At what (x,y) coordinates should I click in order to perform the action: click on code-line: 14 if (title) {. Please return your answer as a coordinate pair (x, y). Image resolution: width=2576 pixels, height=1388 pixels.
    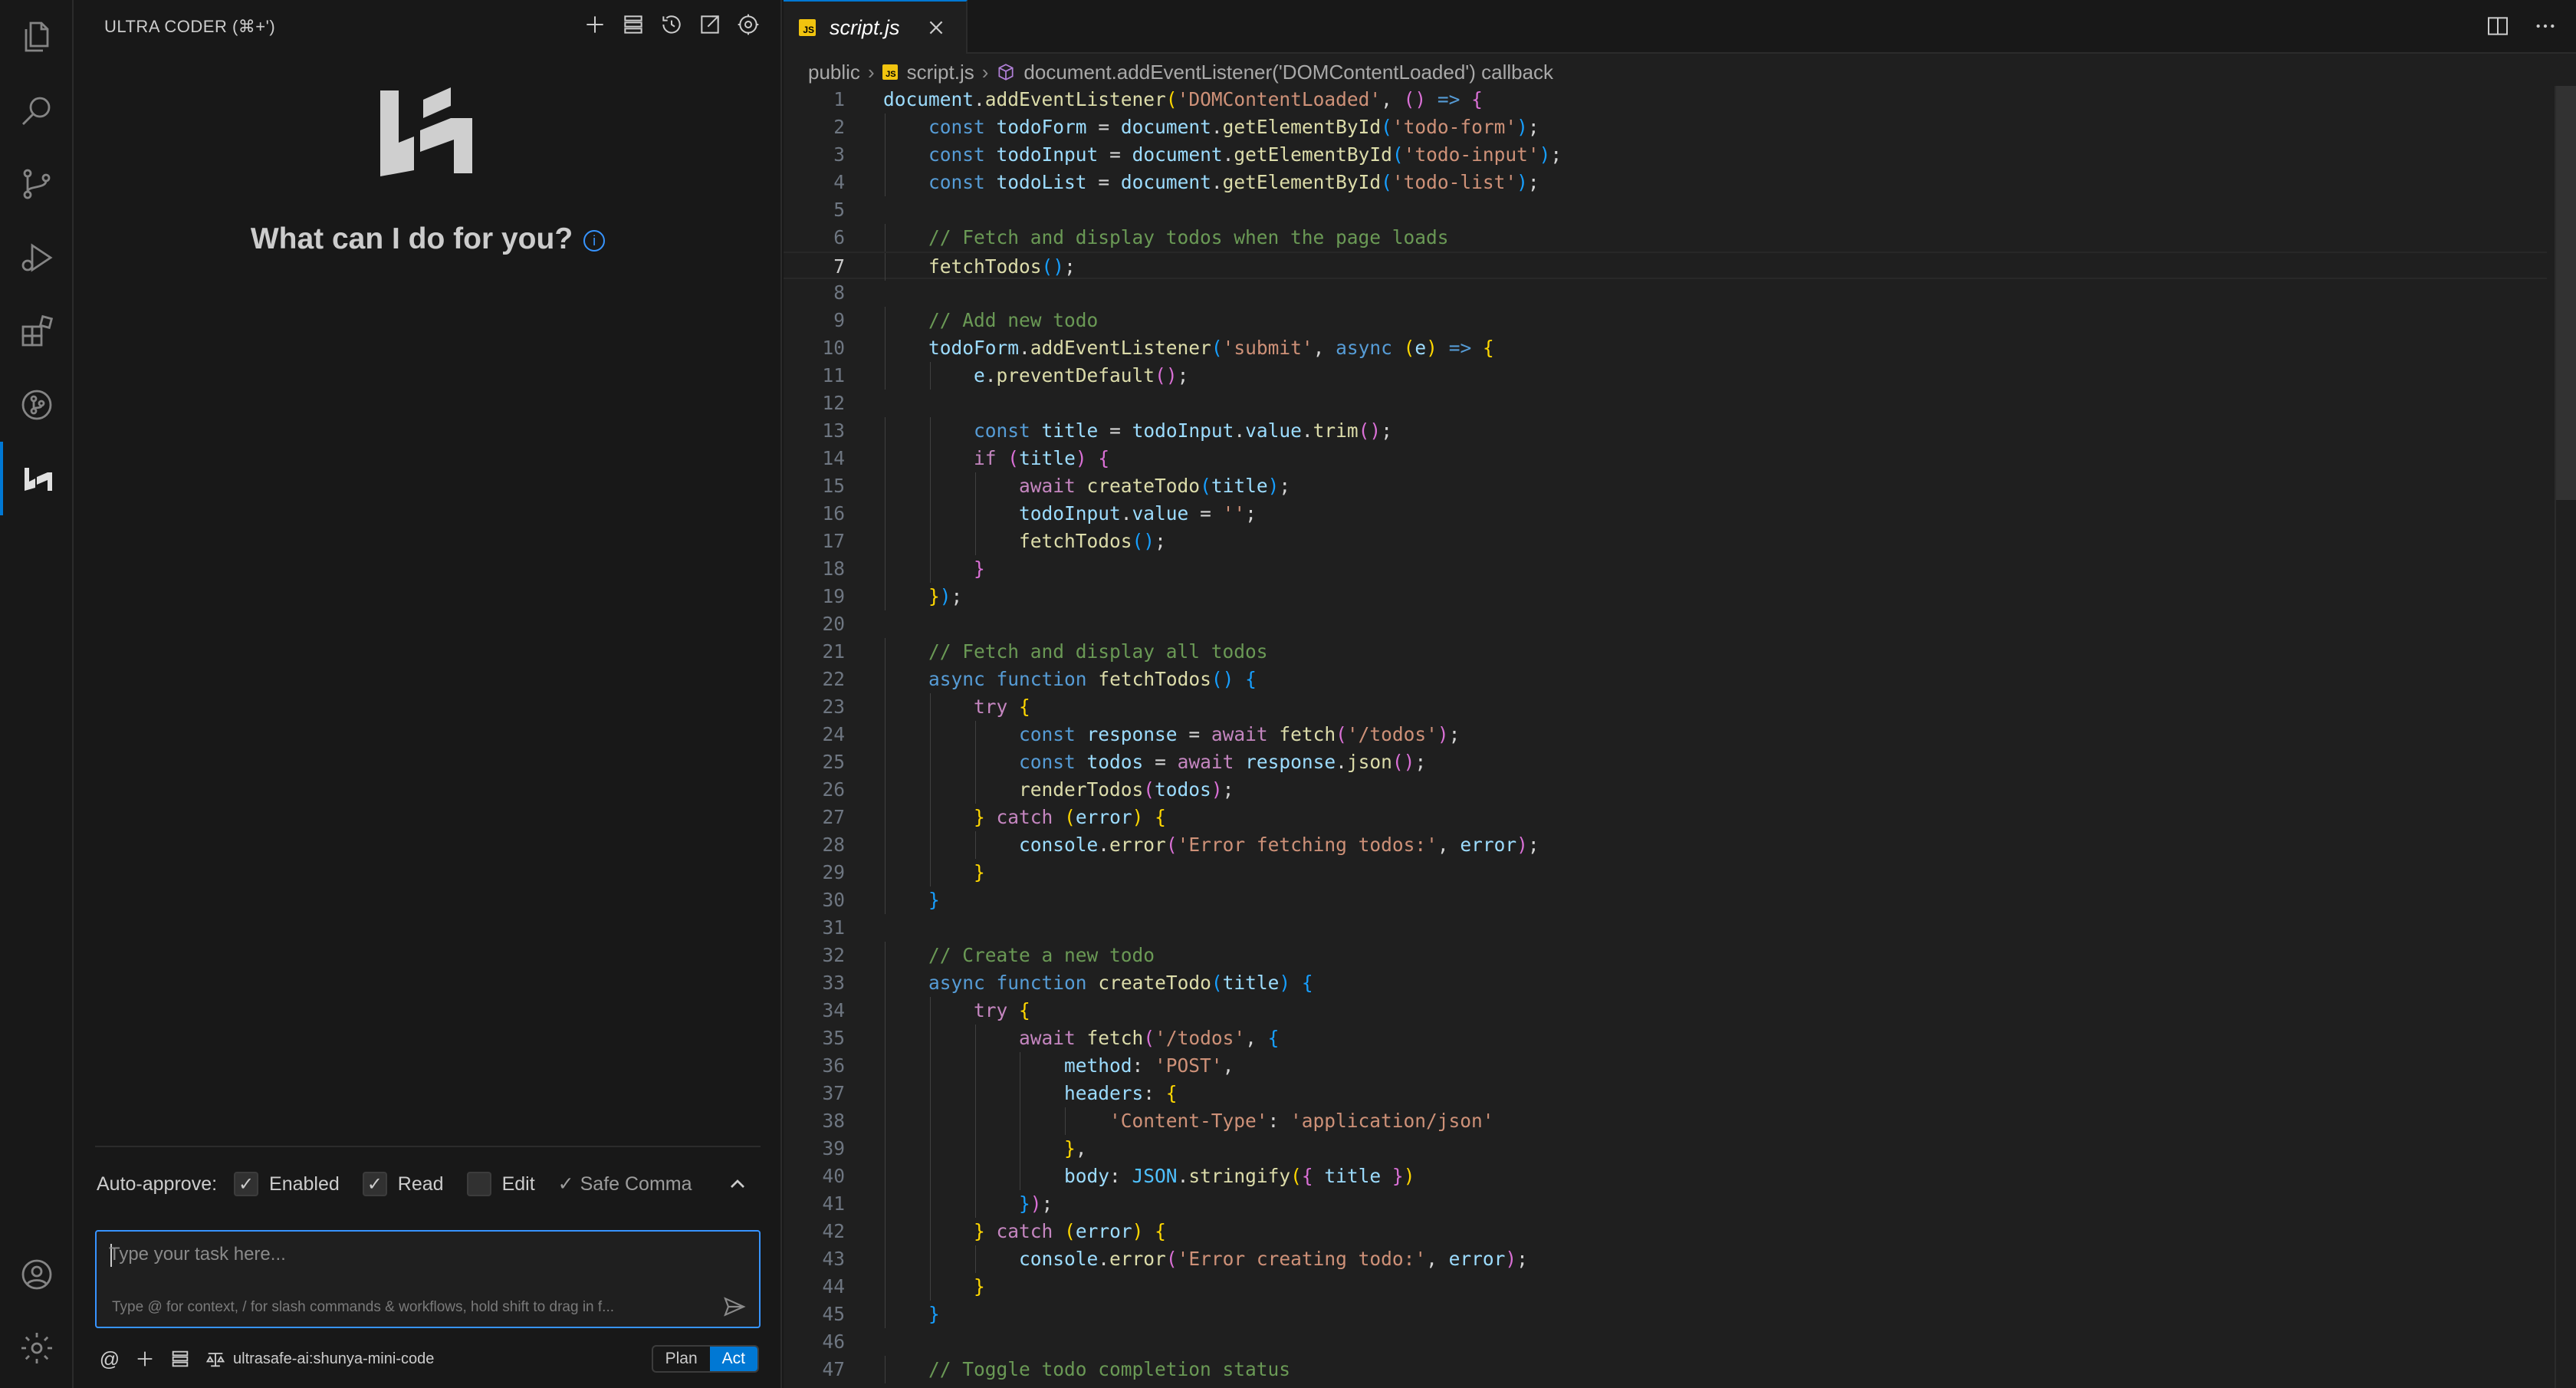
    Looking at the image, I should click on (1665, 458).